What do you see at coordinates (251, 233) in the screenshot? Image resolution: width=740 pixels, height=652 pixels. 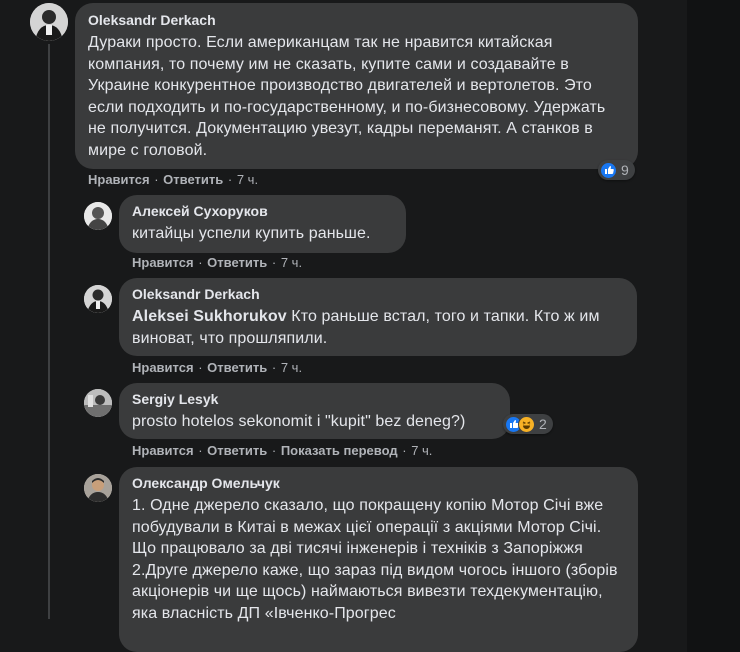 I see `comment-text: китайцы успели купить раньше.` at bounding box center [251, 233].